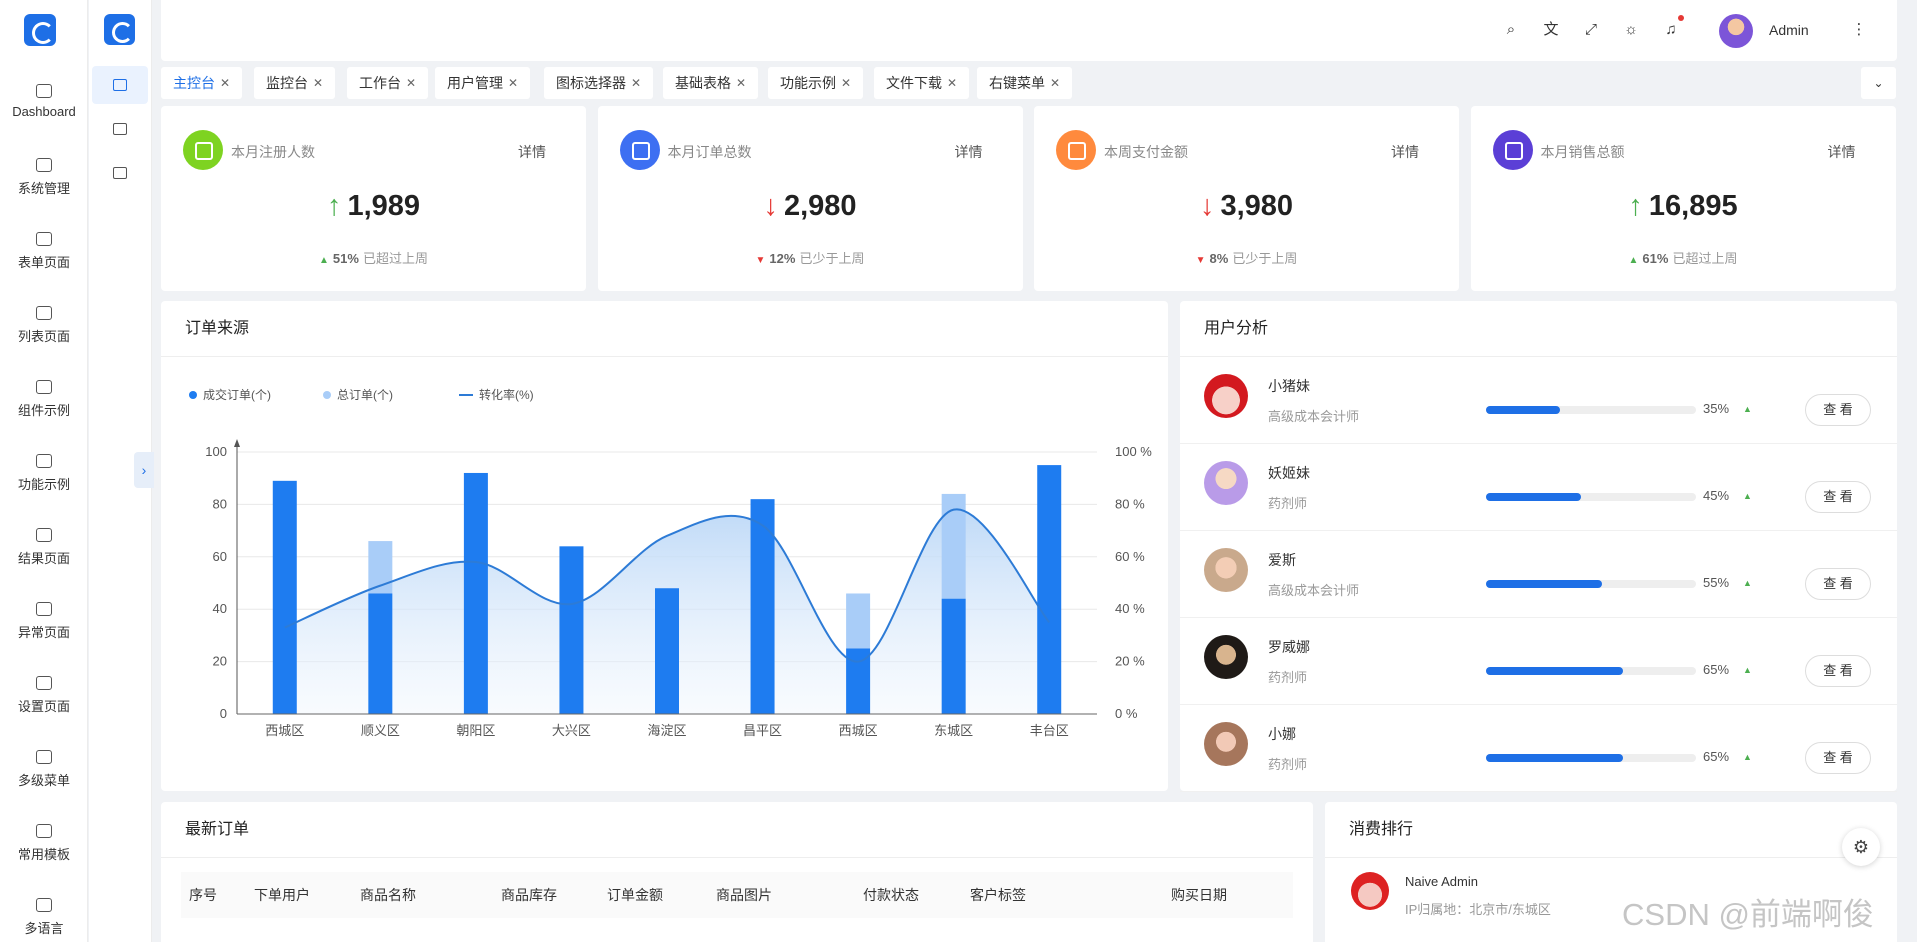 The image size is (1917, 942). What do you see at coordinates (44, 786) in the screenshot?
I see `sidebar-item-9: 多级菜单` at bounding box center [44, 786].